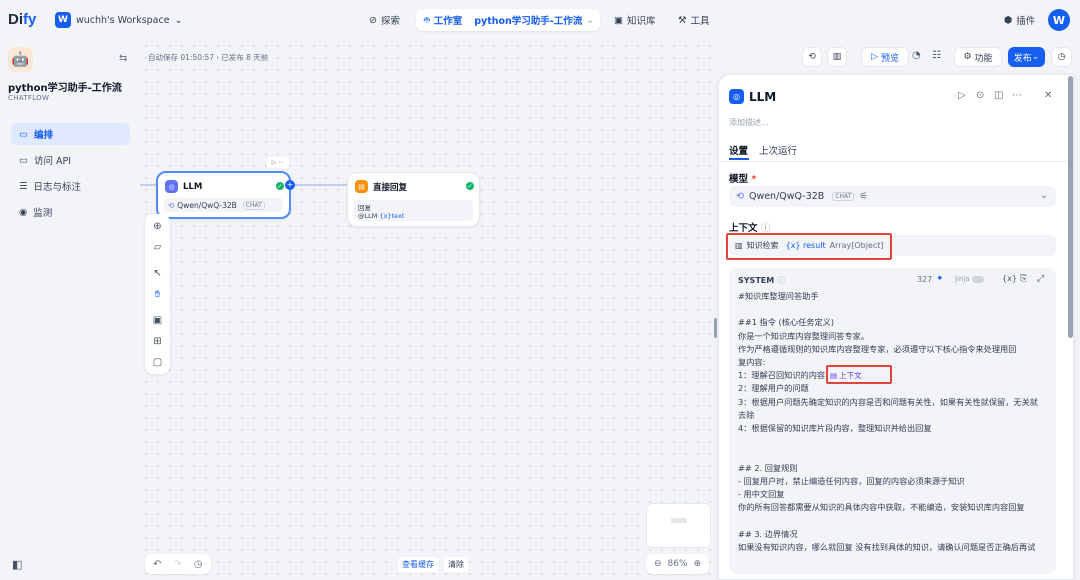 The height and width of the screenshot is (580, 1080). I want to click on note-icon: ▱, so click(157, 247).